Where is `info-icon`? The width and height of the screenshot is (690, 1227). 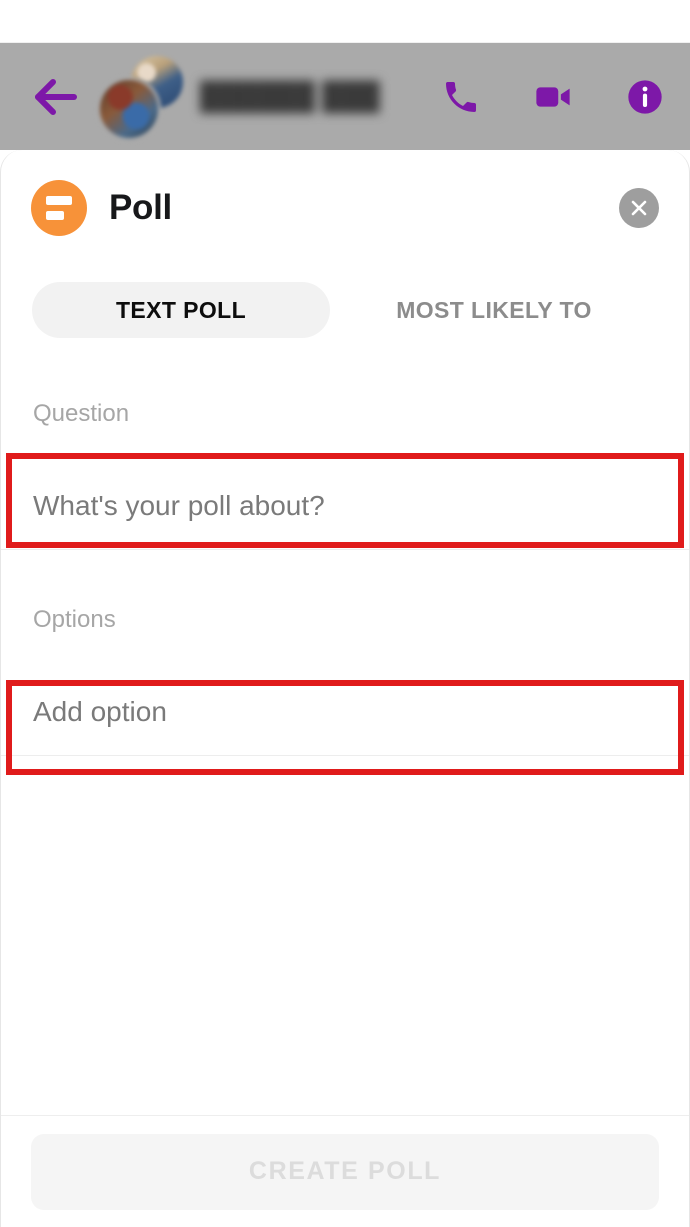
info-icon is located at coordinates (645, 97).